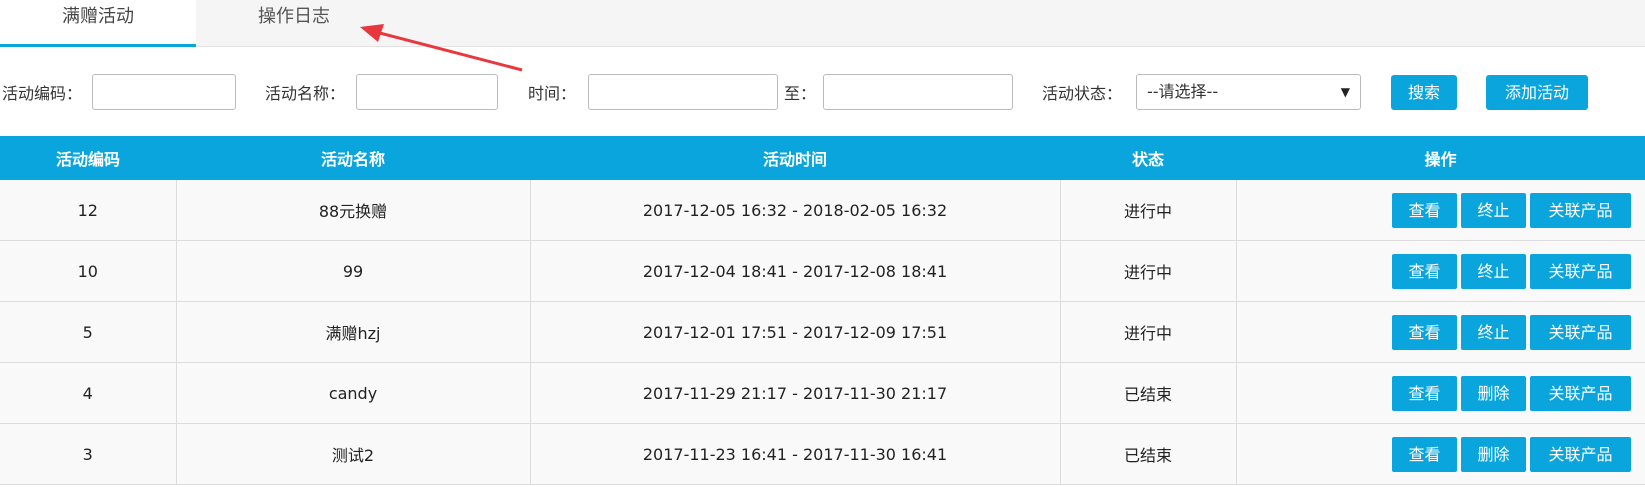 Image resolution: width=1645 pixels, height=487 pixels. What do you see at coordinates (795, 158) in the screenshot?
I see `header-time: 活动时间` at bounding box center [795, 158].